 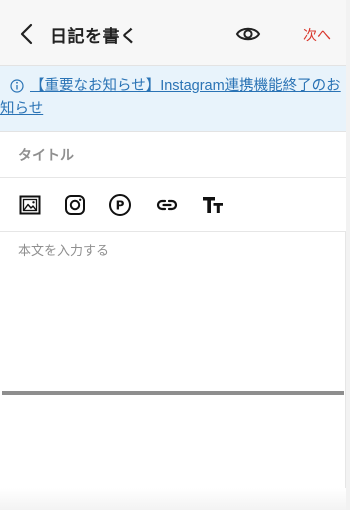 I want to click on page-title: 日記を書く, so click(x=94, y=37).